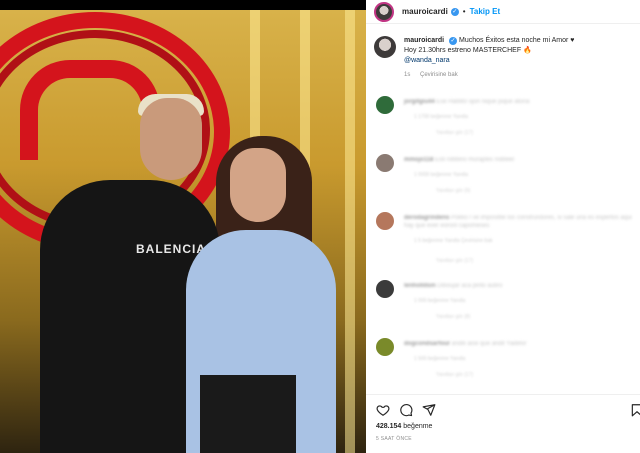  Describe the element at coordinates (407, 75) in the screenshot. I see `caption-age: 1s` at that location.